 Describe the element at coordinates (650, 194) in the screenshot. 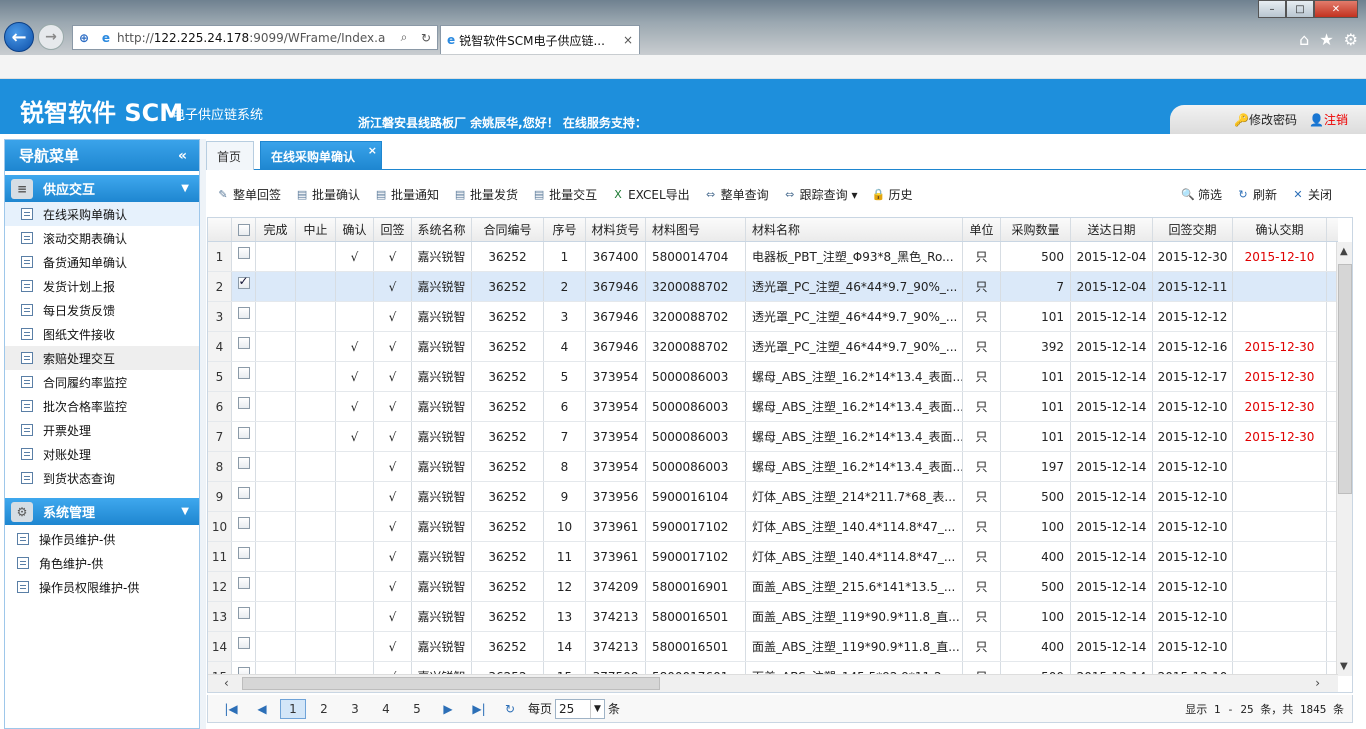

I see `excel-export-button: X EXCEL导出` at that location.